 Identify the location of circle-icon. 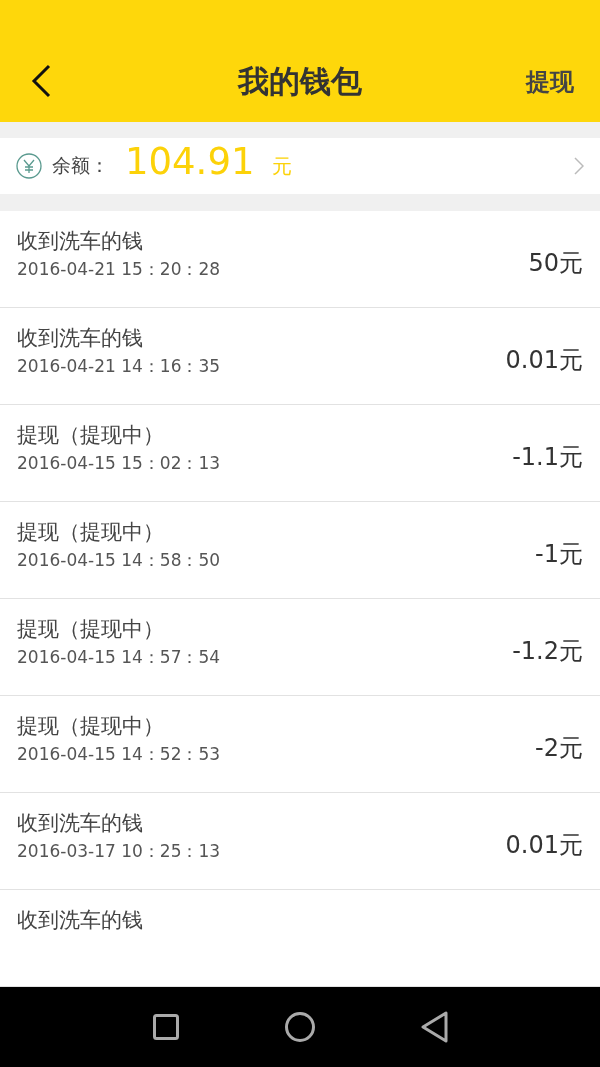
(299, 1027).